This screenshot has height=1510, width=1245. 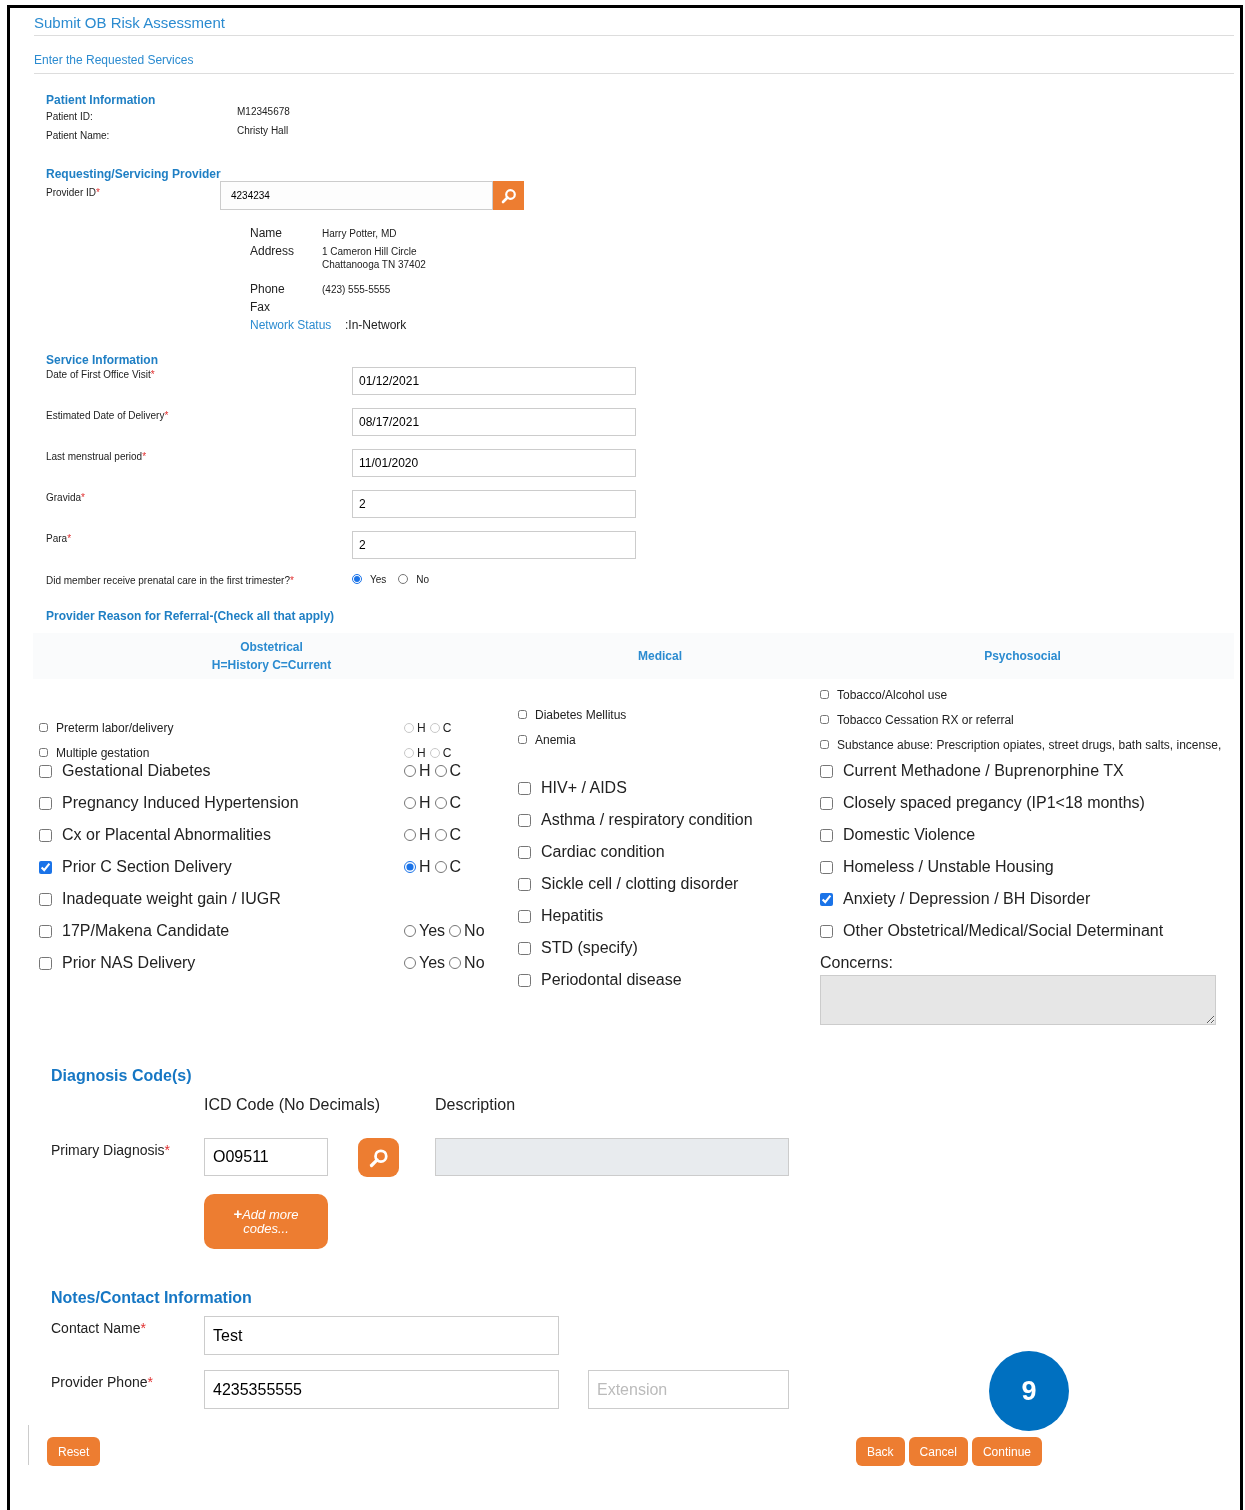 I want to click on section-heading: Notes/Contact Information, so click(x=152, y=1298).